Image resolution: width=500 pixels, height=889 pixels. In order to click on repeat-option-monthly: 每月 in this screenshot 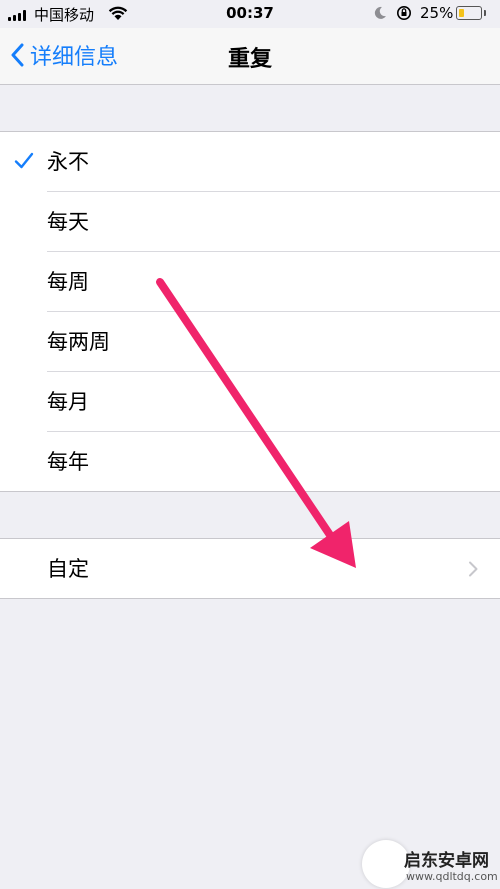, I will do `click(250, 402)`.